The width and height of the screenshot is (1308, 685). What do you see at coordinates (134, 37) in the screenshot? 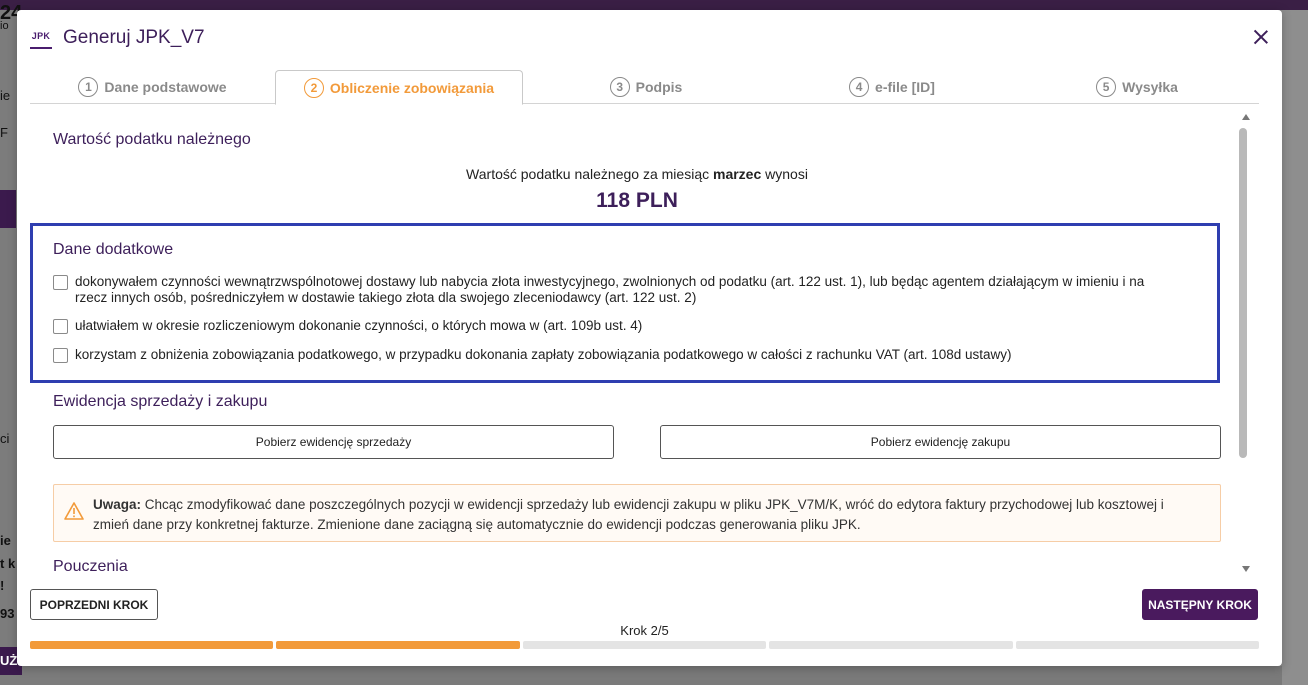
I see `modal-title: Generuj JPK_V7` at bounding box center [134, 37].